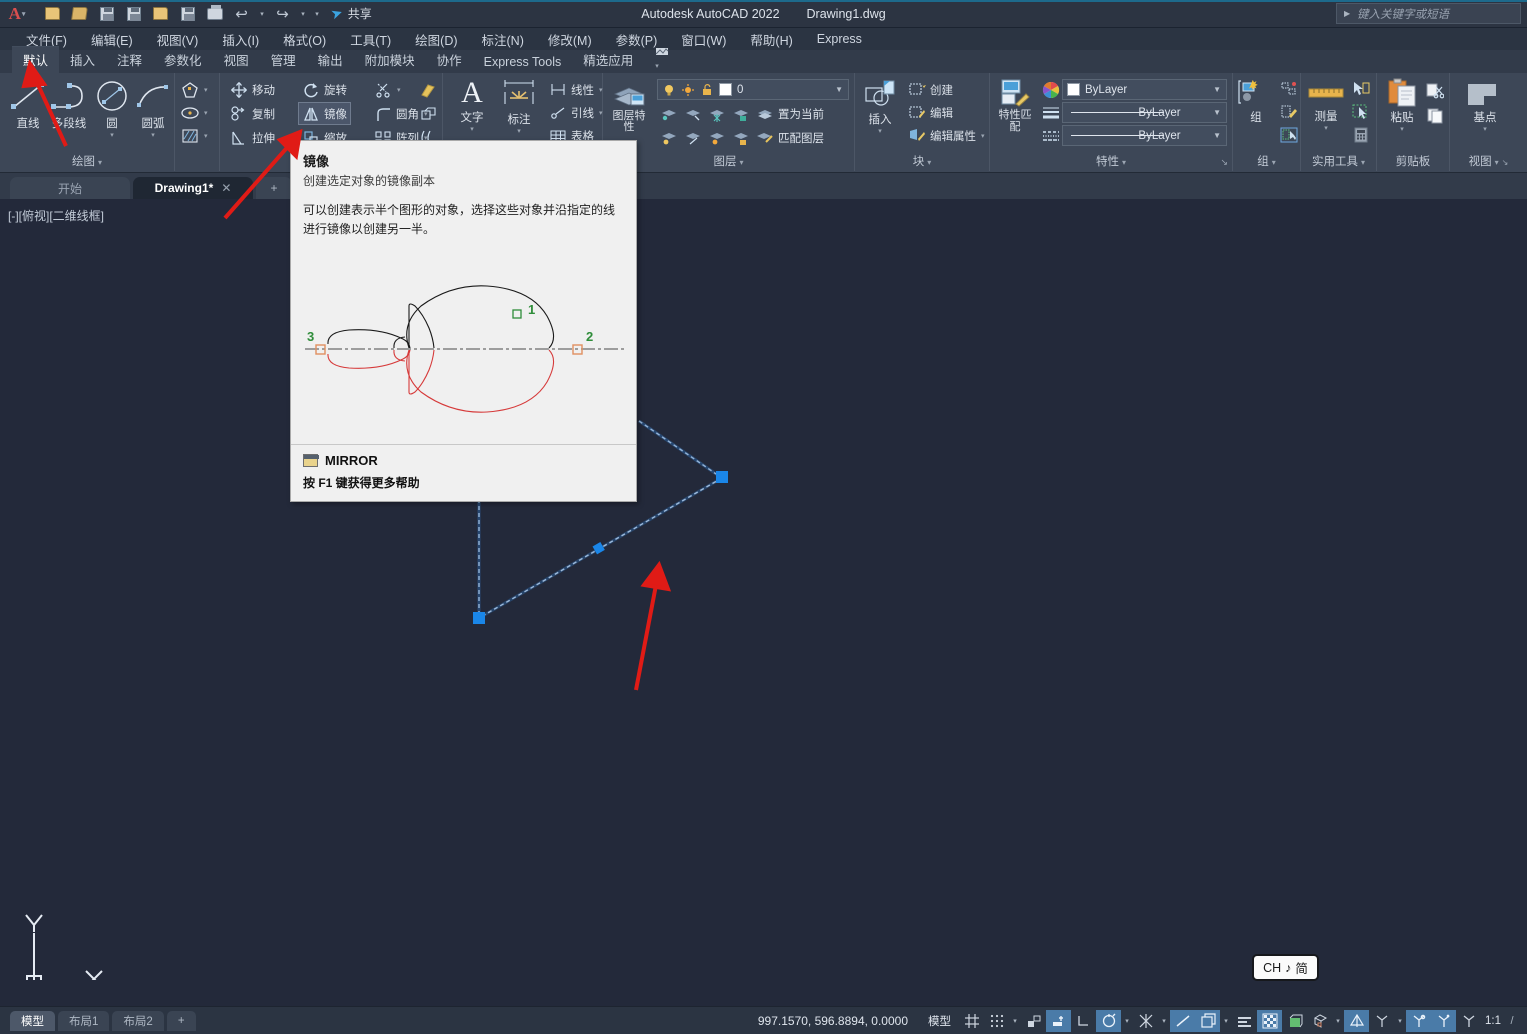 The image size is (1527, 1034). Describe the element at coordinates (669, 137) in the screenshot. I see `layer-on-button` at that location.